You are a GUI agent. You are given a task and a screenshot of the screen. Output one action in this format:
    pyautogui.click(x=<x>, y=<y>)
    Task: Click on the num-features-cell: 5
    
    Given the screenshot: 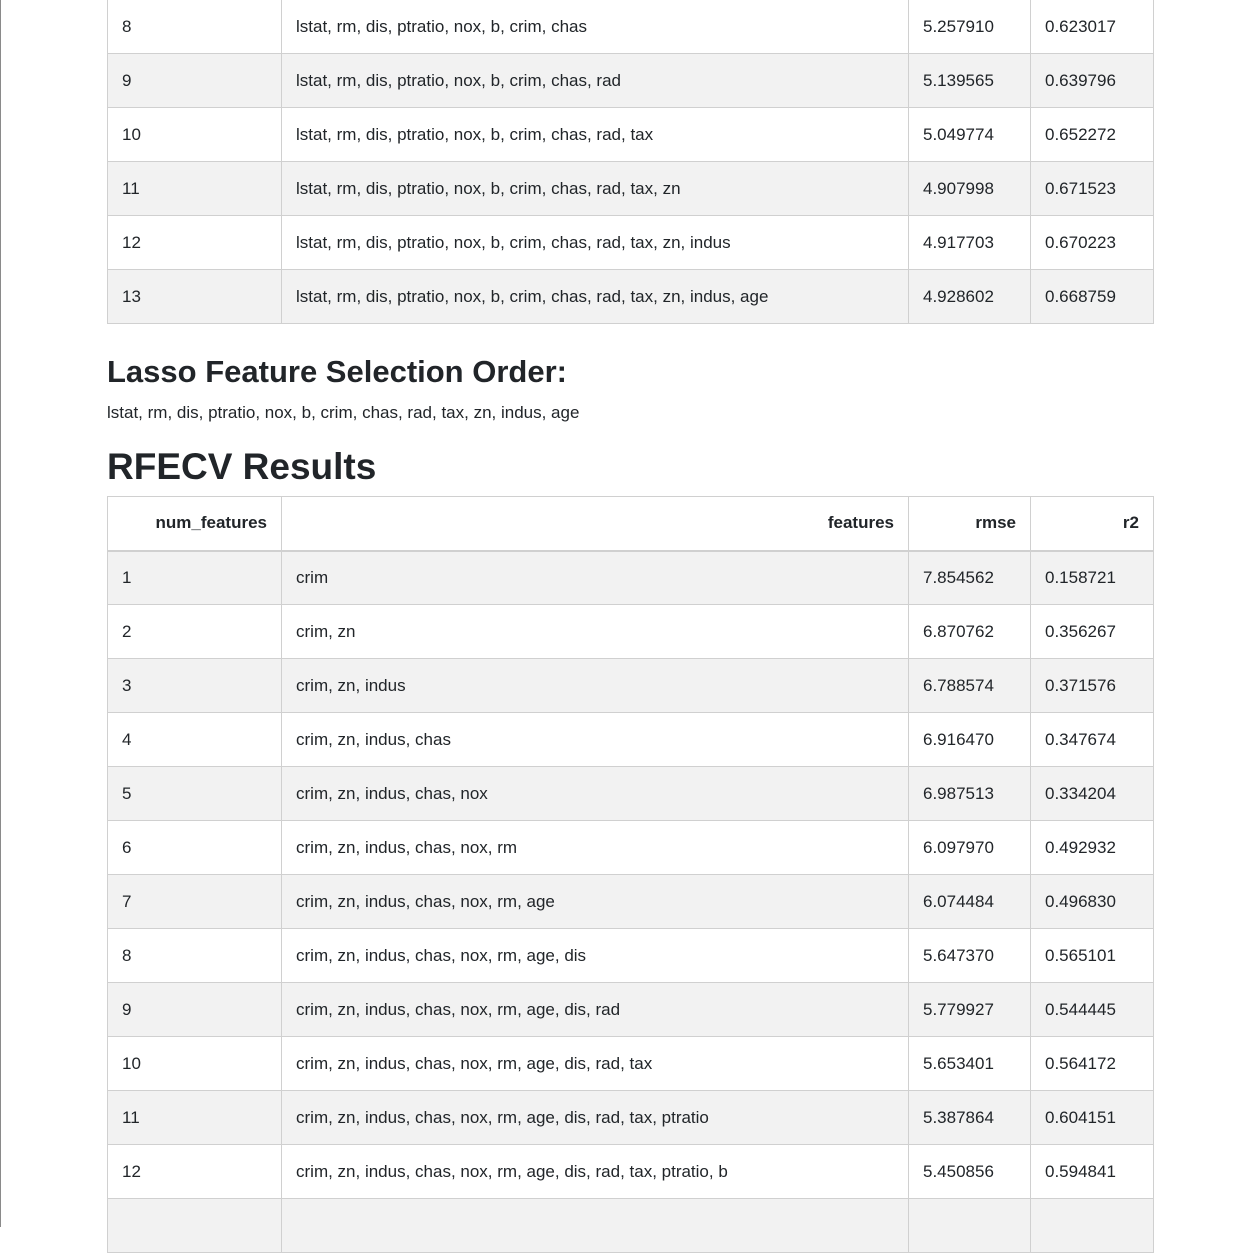 What is the action you would take?
    pyautogui.click(x=194, y=793)
    